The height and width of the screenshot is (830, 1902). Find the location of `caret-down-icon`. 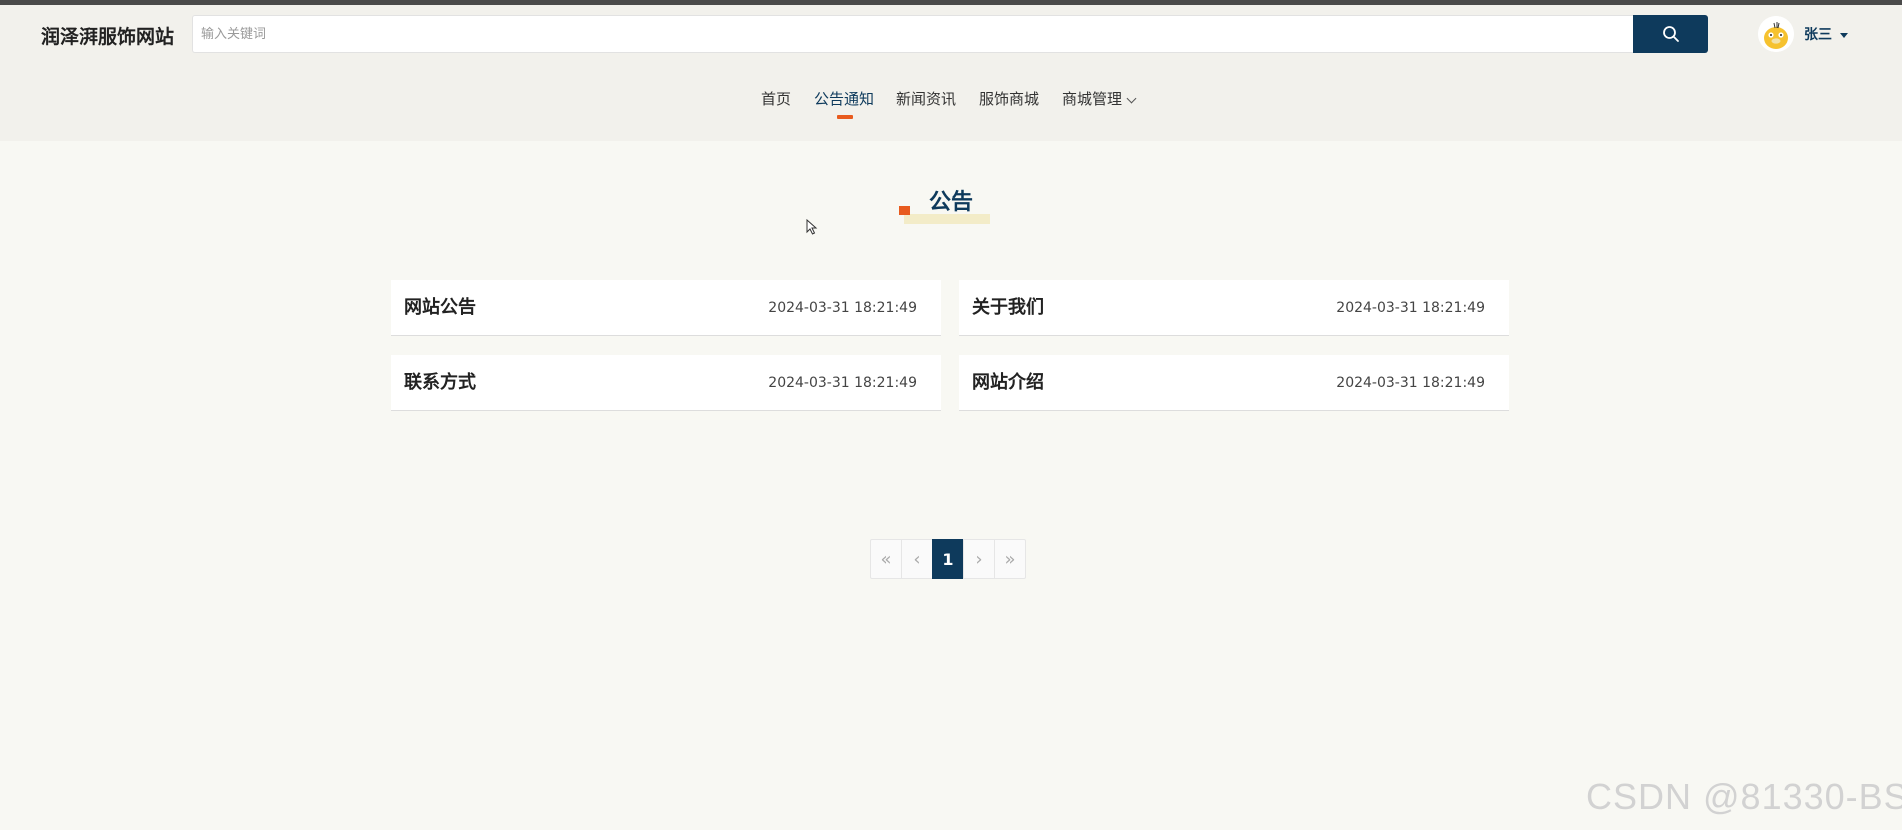

caret-down-icon is located at coordinates (1844, 35).